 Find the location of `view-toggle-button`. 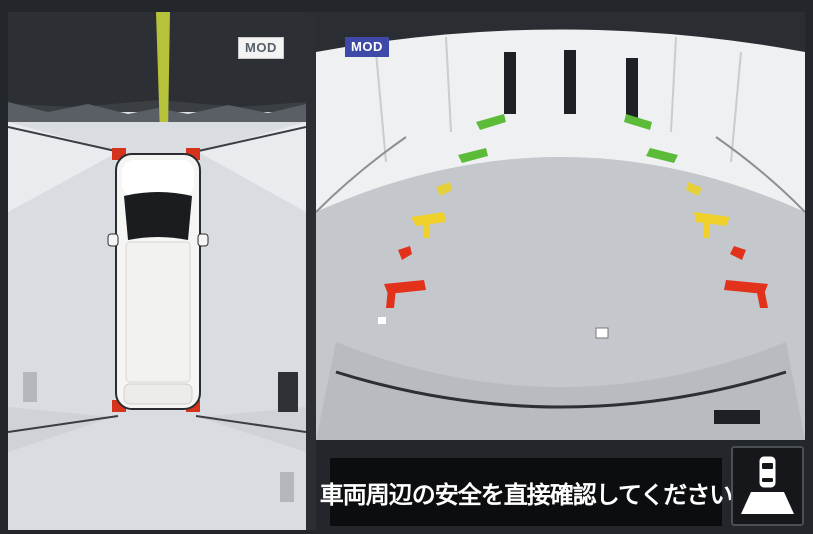

view-toggle-button is located at coordinates (767, 486).